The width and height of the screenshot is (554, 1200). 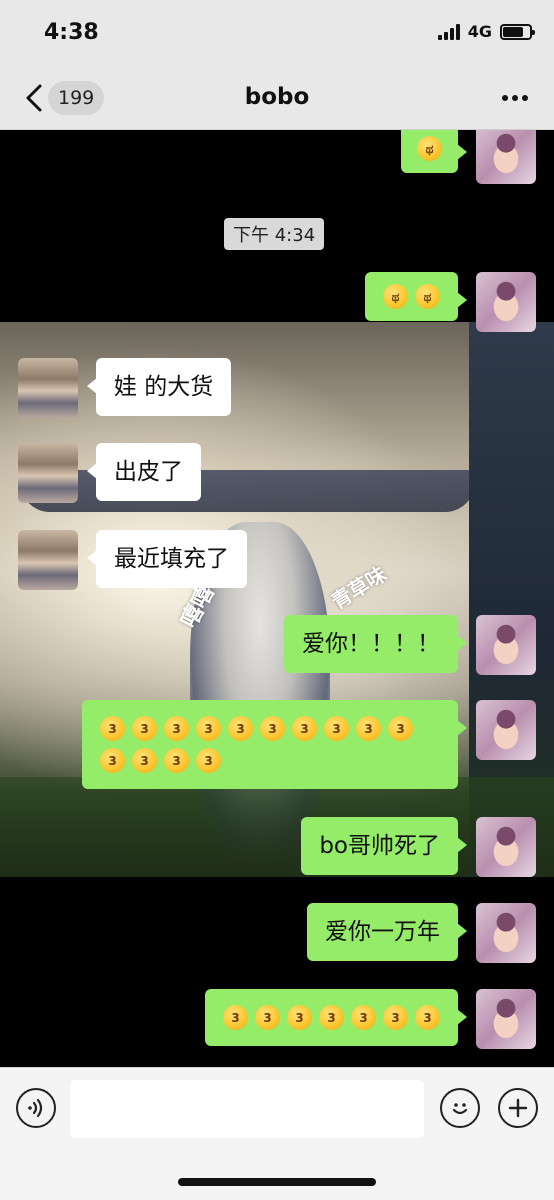 I want to click on more-options-icon, so click(x=515, y=98).